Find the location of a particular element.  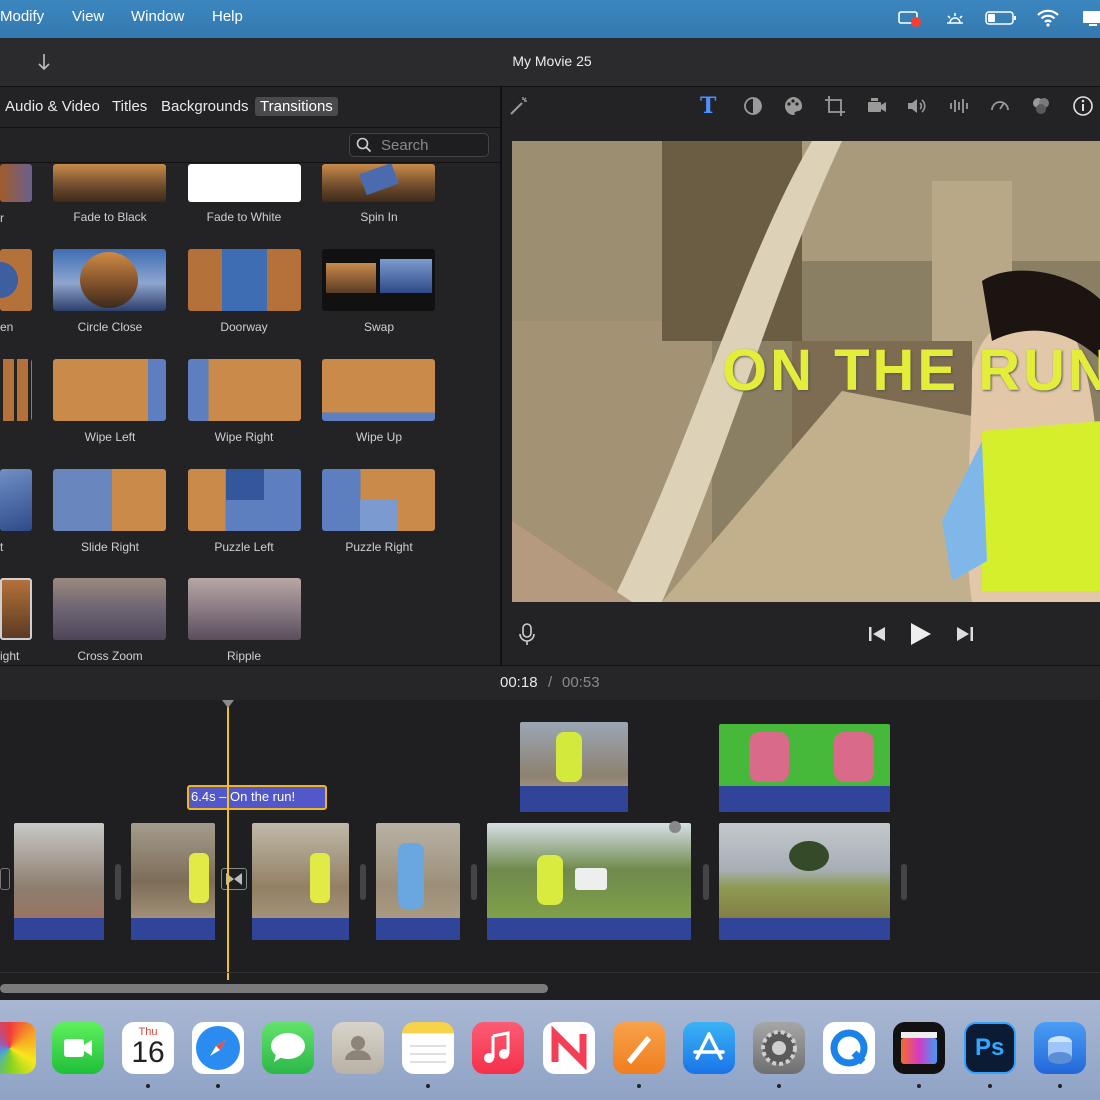

tab-audio-video: Audio & Video is located at coordinates (52, 106).